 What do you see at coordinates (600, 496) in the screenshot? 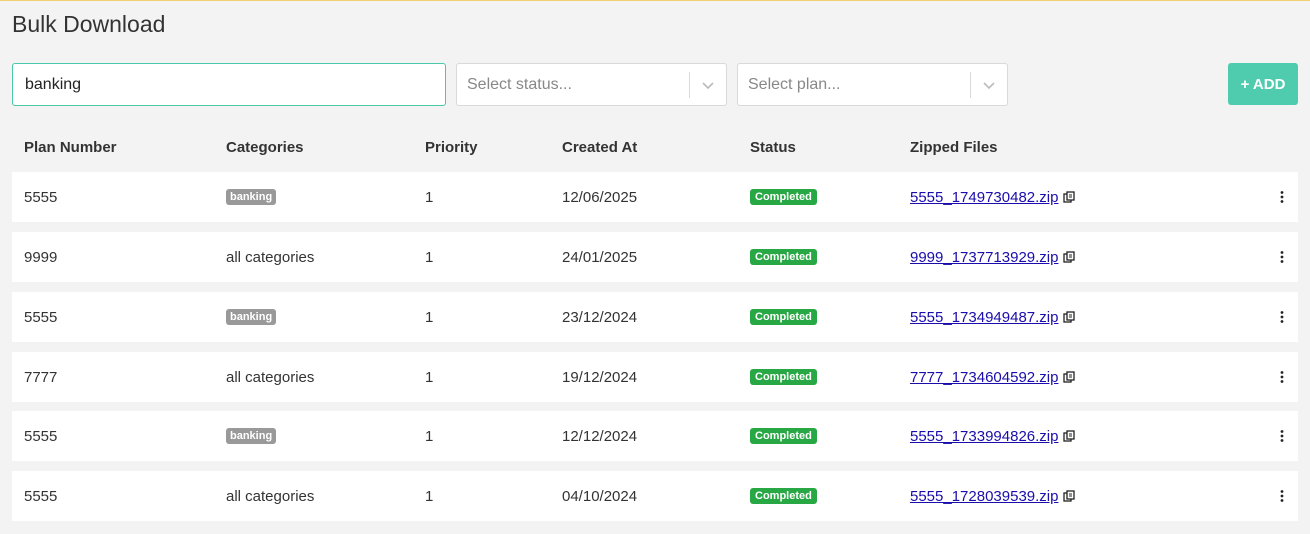
I see `created-at-cell: 04/10/2024` at bounding box center [600, 496].